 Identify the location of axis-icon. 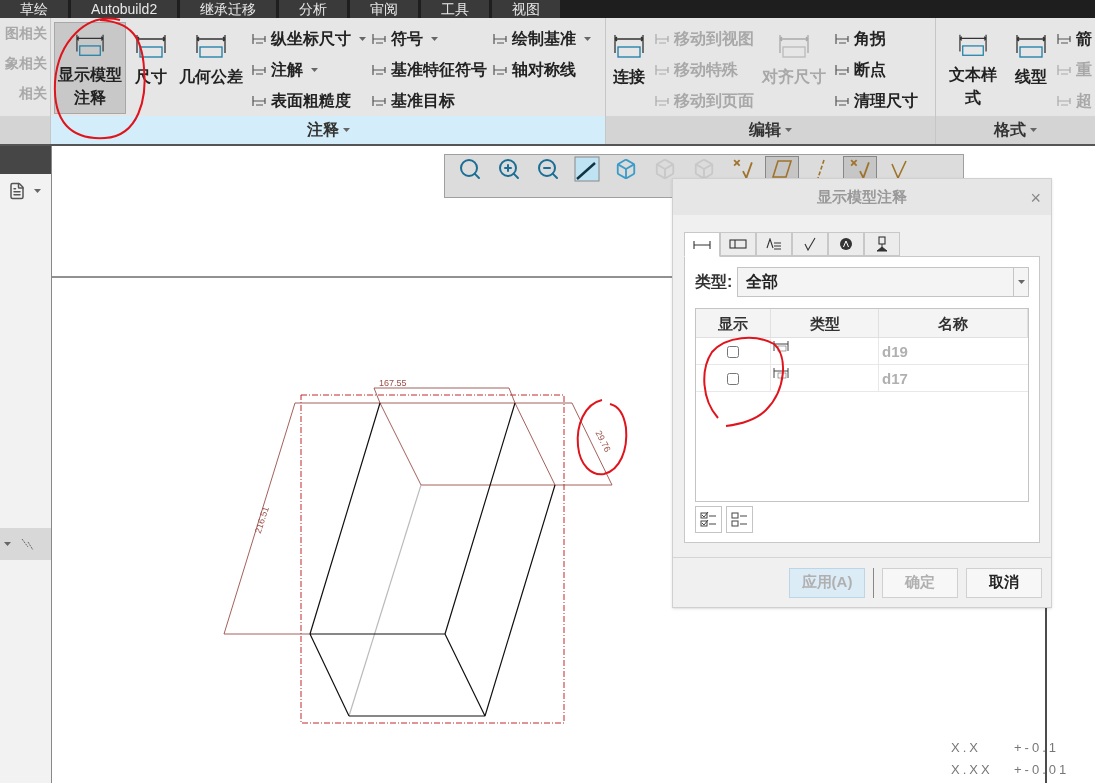
(821, 169).